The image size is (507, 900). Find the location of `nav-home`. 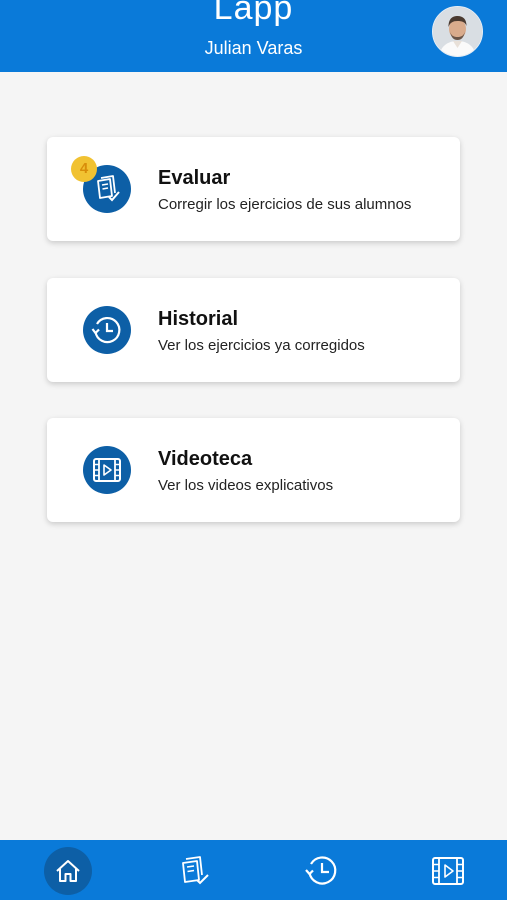

nav-home is located at coordinates (68, 871).